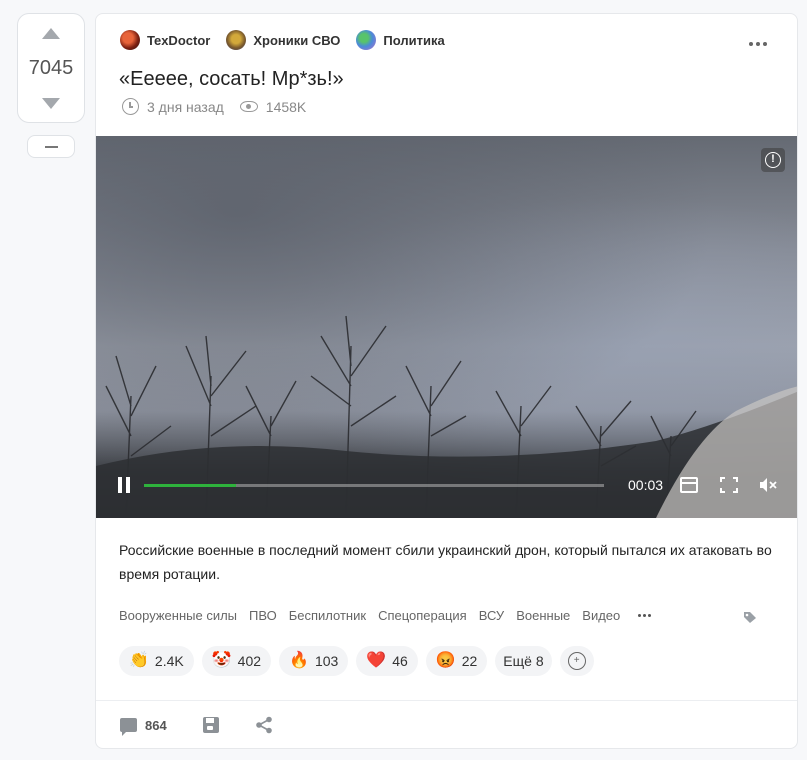 The height and width of the screenshot is (760, 807). I want to click on community-texdoctor: TexDoctor, so click(165, 40).